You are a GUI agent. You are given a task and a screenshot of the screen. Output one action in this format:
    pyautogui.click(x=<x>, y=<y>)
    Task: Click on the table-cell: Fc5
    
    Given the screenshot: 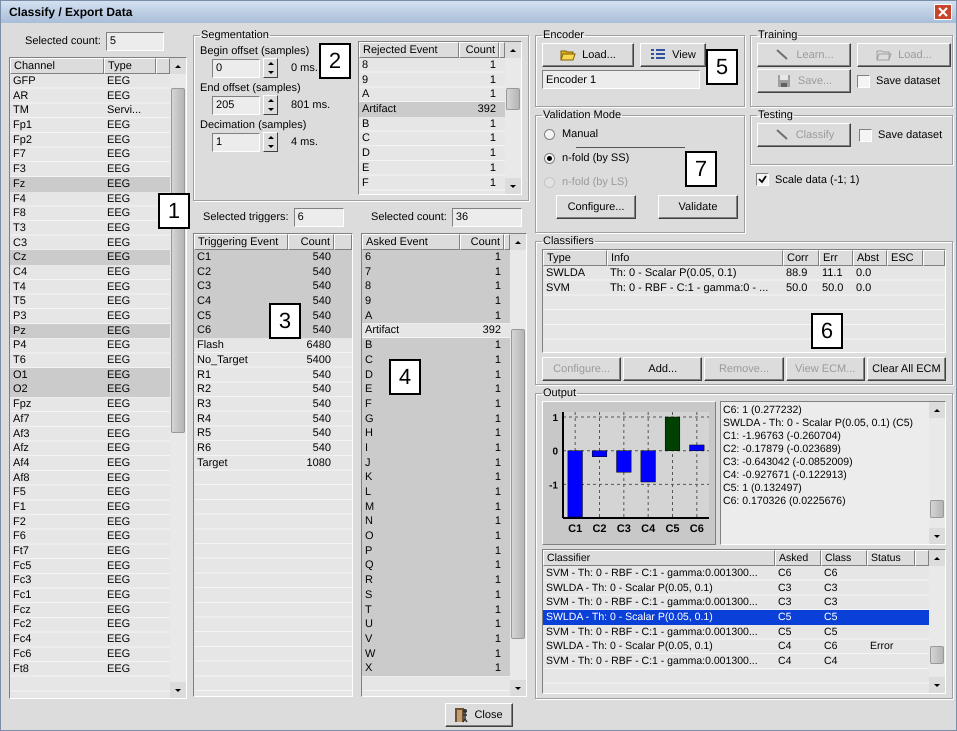 What is the action you would take?
    pyautogui.click(x=22, y=566)
    